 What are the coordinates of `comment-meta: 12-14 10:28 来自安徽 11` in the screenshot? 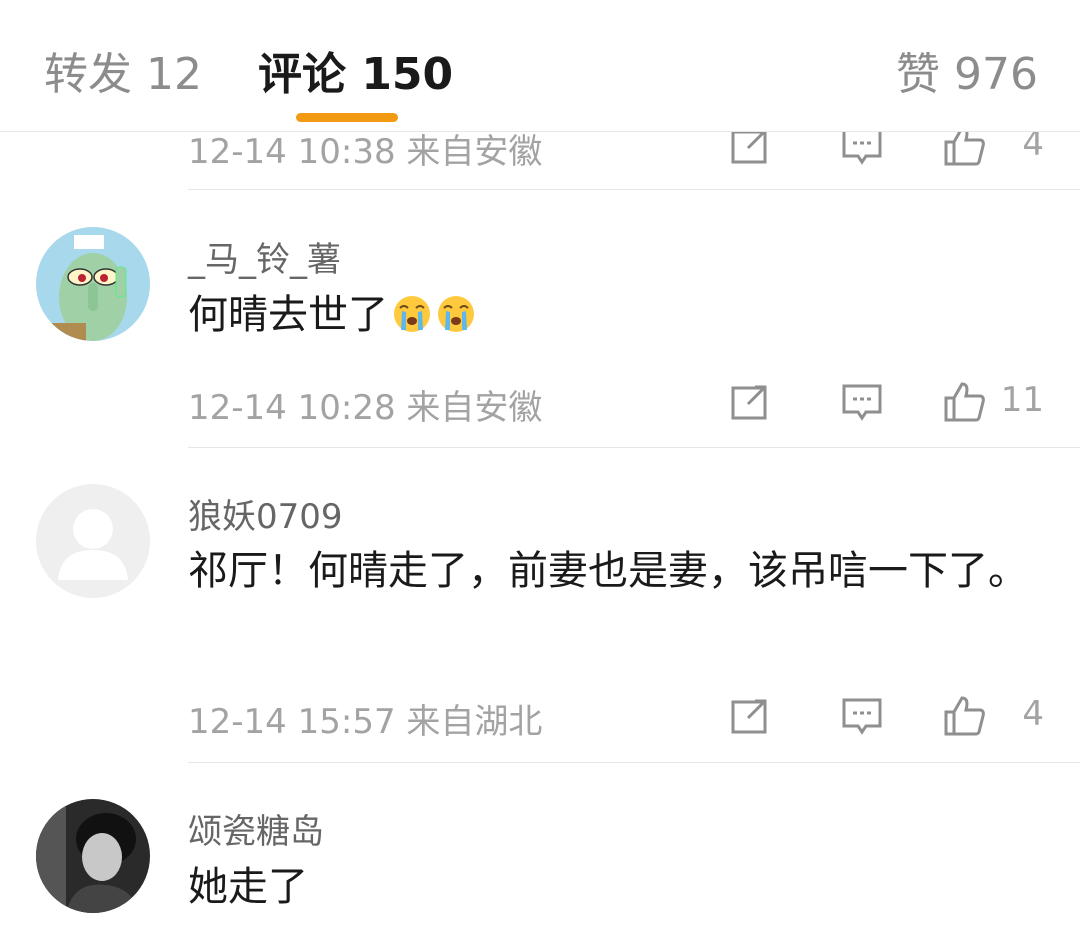 It's located at (616, 404).